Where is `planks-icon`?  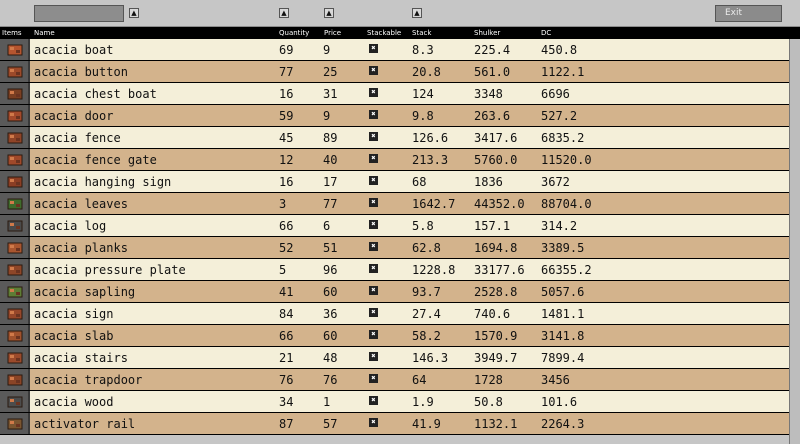 planks-icon is located at coordinates (15, 248).